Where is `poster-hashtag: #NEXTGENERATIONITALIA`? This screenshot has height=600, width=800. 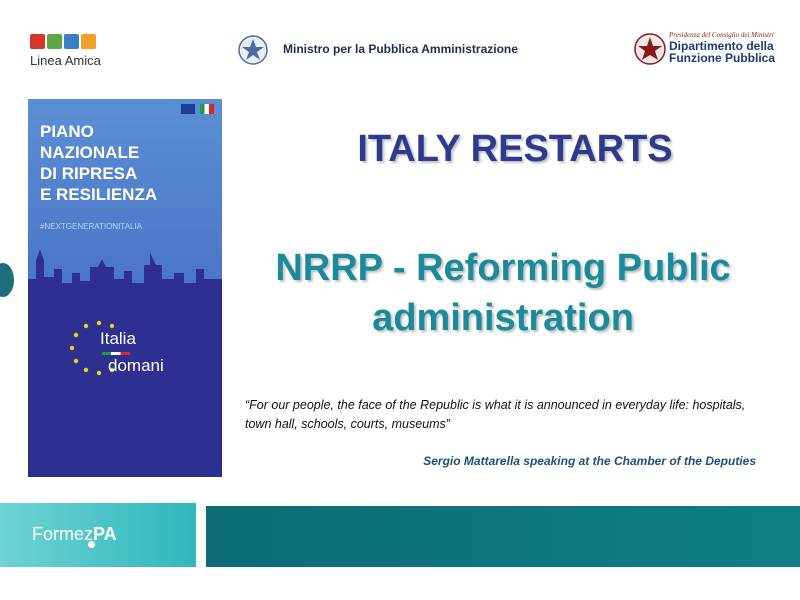
poster-hashtag: #NEXTGENERATIONITALIA is located at coordinates (91, 226).